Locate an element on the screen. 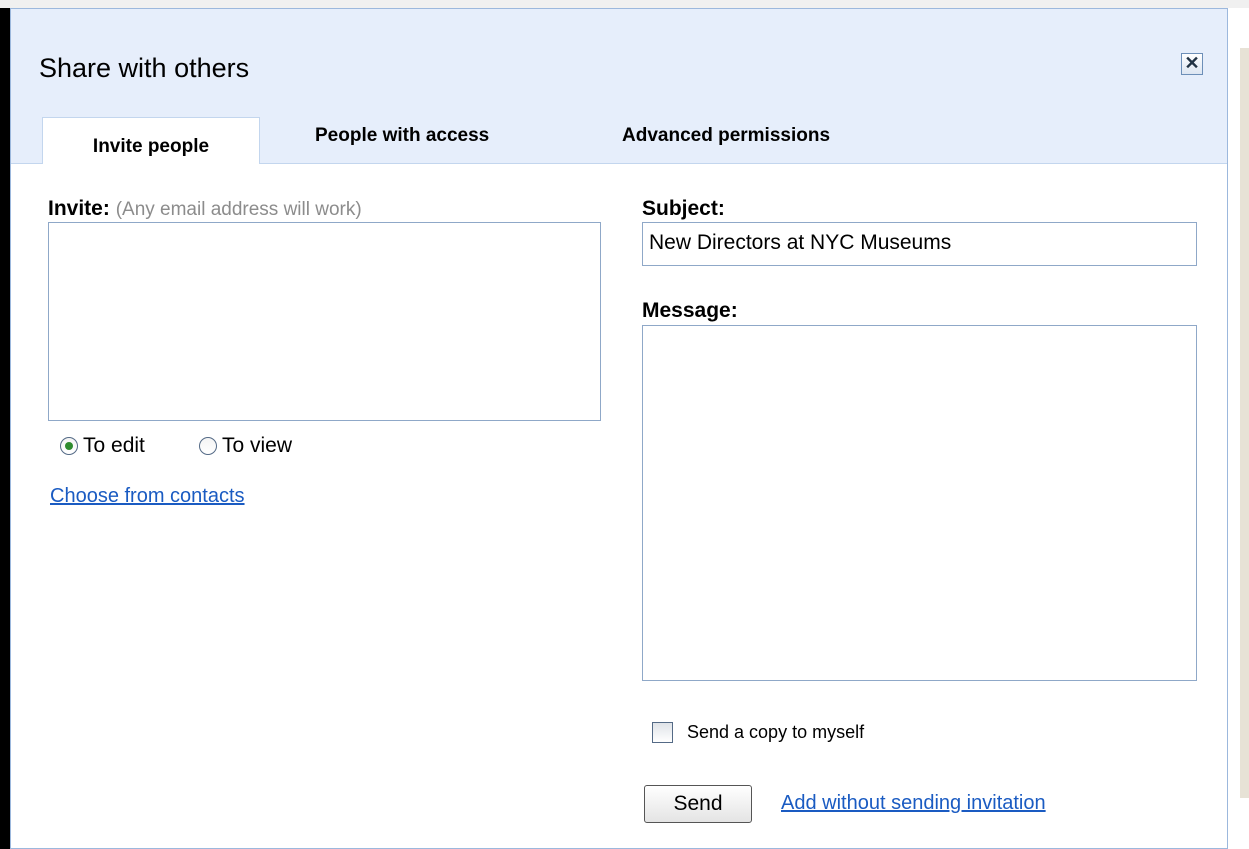 The width and height of the screenshot is (1249, 849). background-document-edge is located at coordinates (1238, 428).